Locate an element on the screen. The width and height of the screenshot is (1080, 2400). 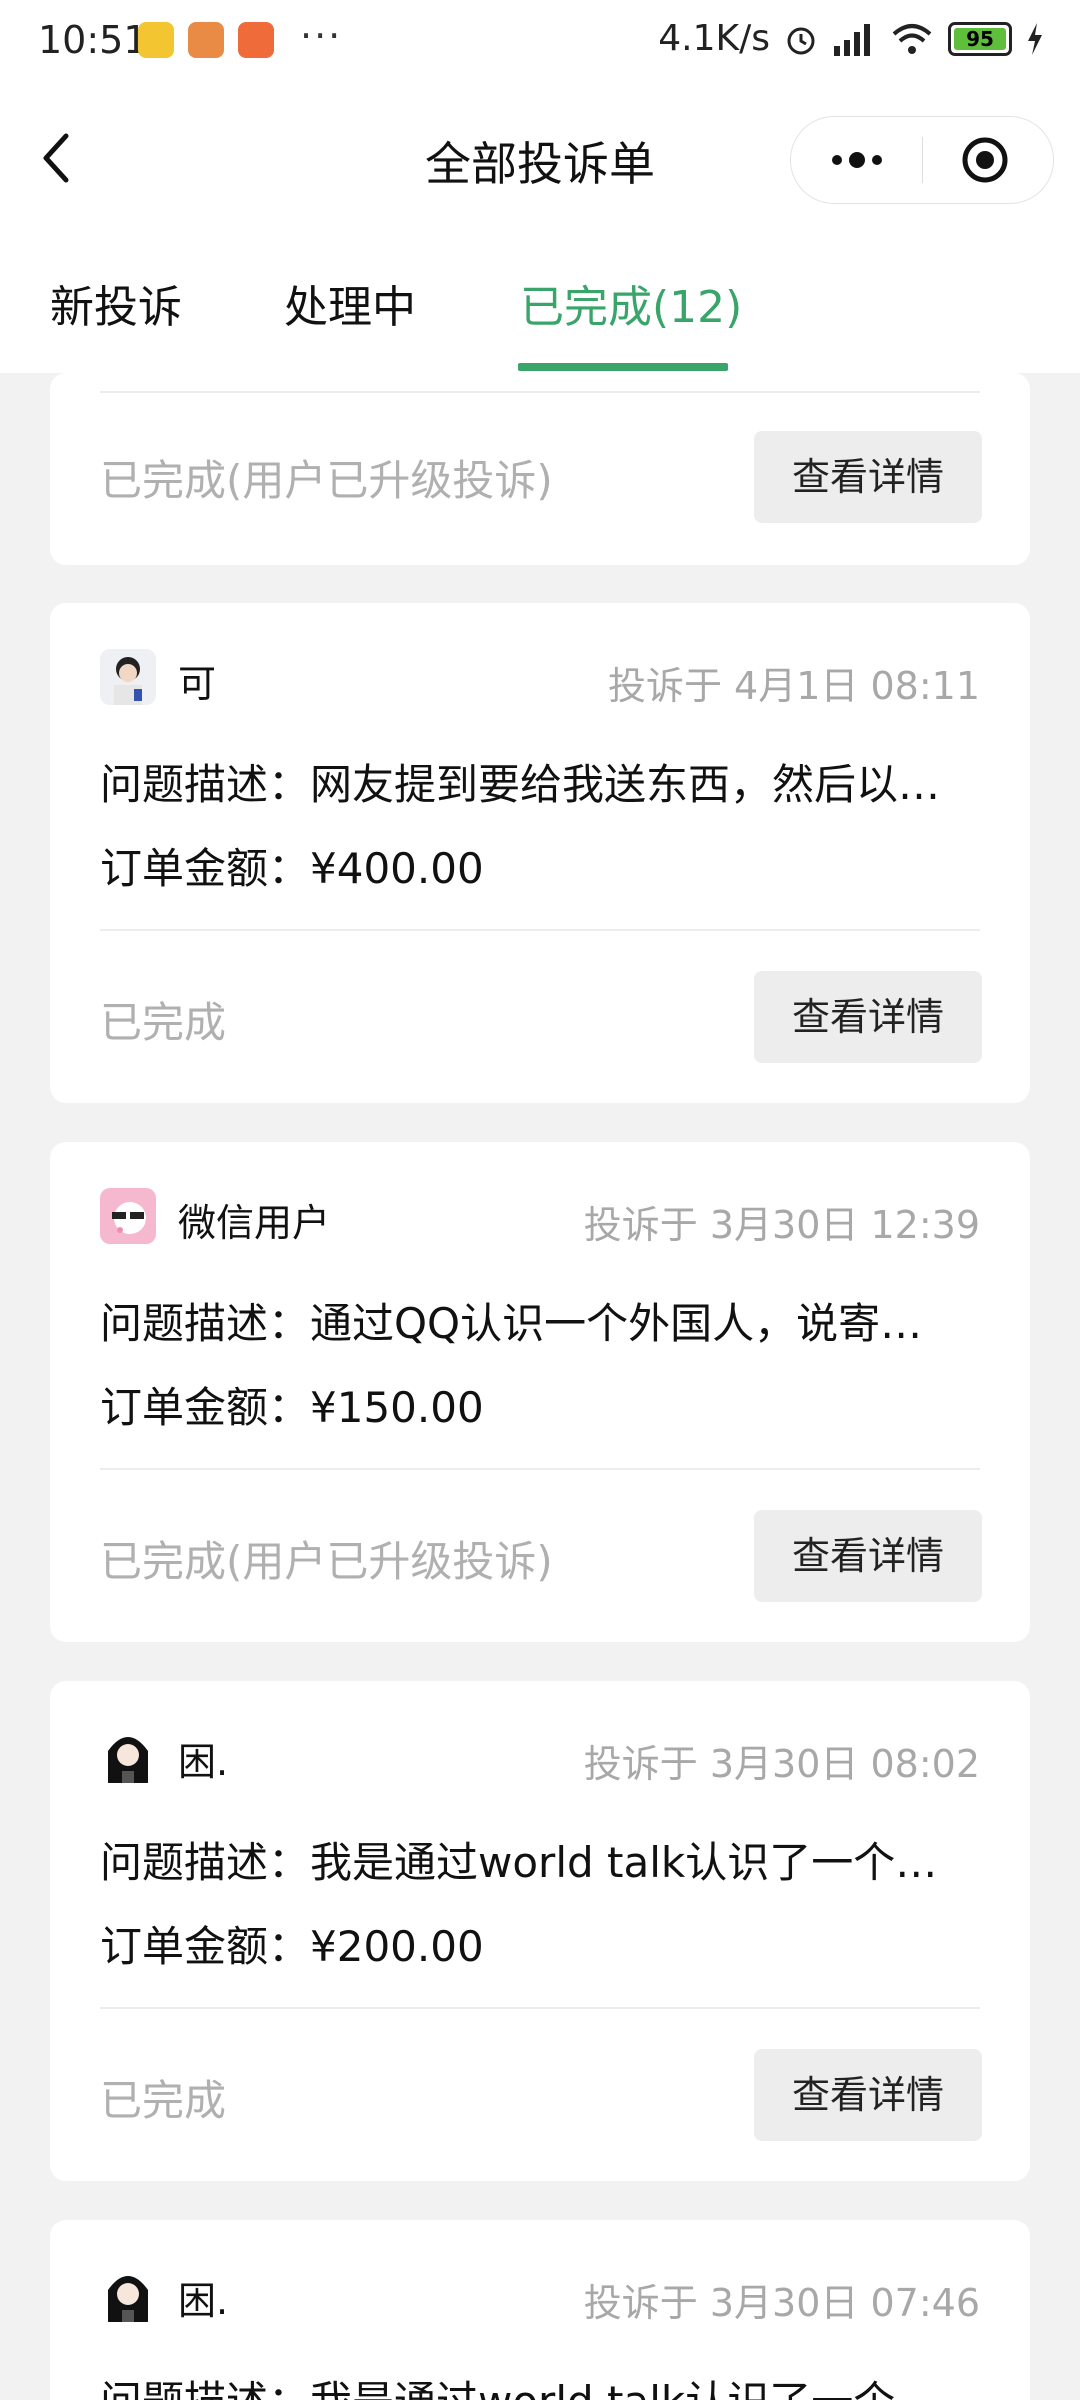
close-miniprogram-icon is located at coordinates (985, 160).